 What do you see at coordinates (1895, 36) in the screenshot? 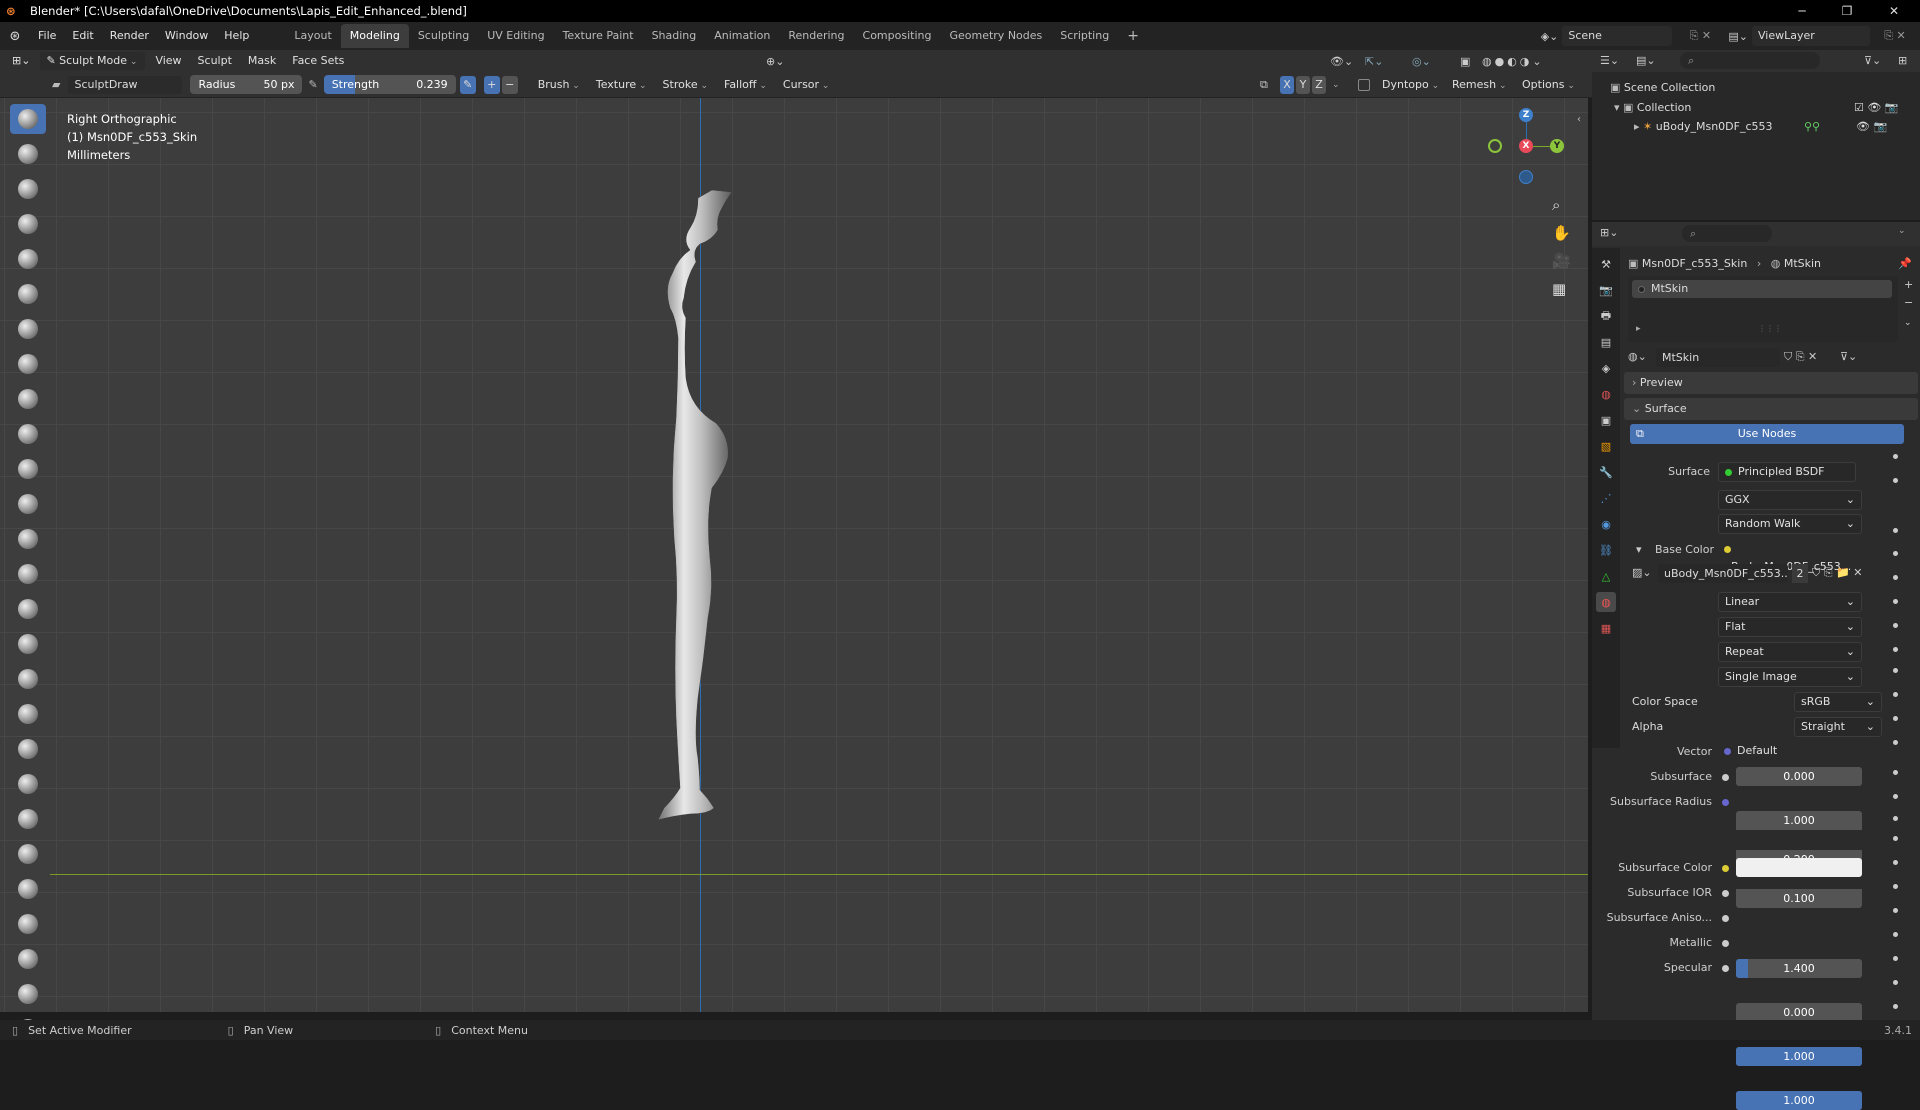
I see `view-layer-actions-icon: ⎘ ✕` at bounding box center [1895, 36].